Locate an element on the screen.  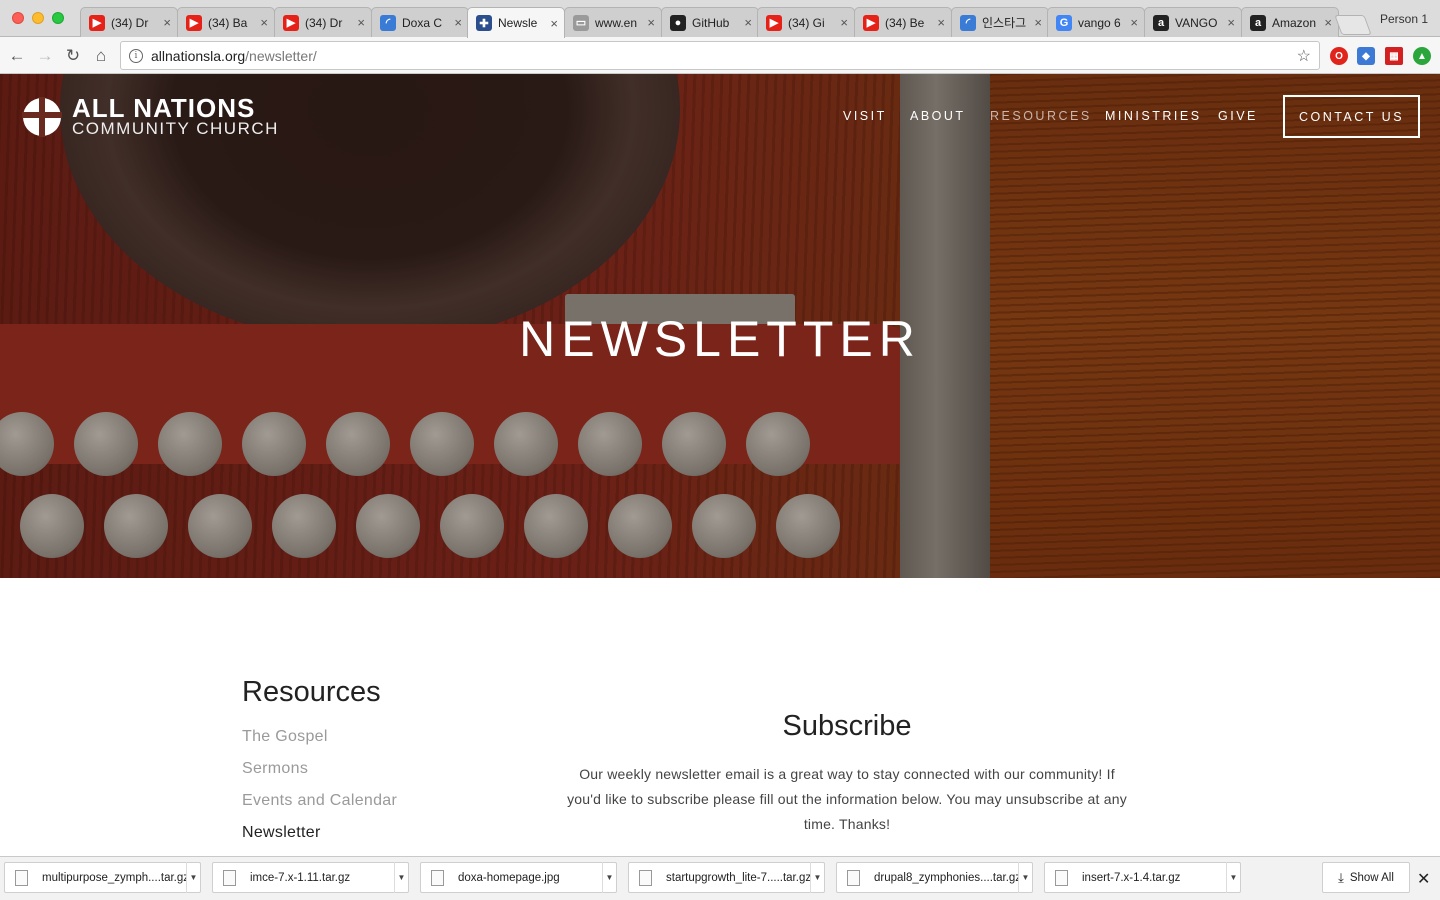
church-icon: ✚ is located at coordinates (484, 23).